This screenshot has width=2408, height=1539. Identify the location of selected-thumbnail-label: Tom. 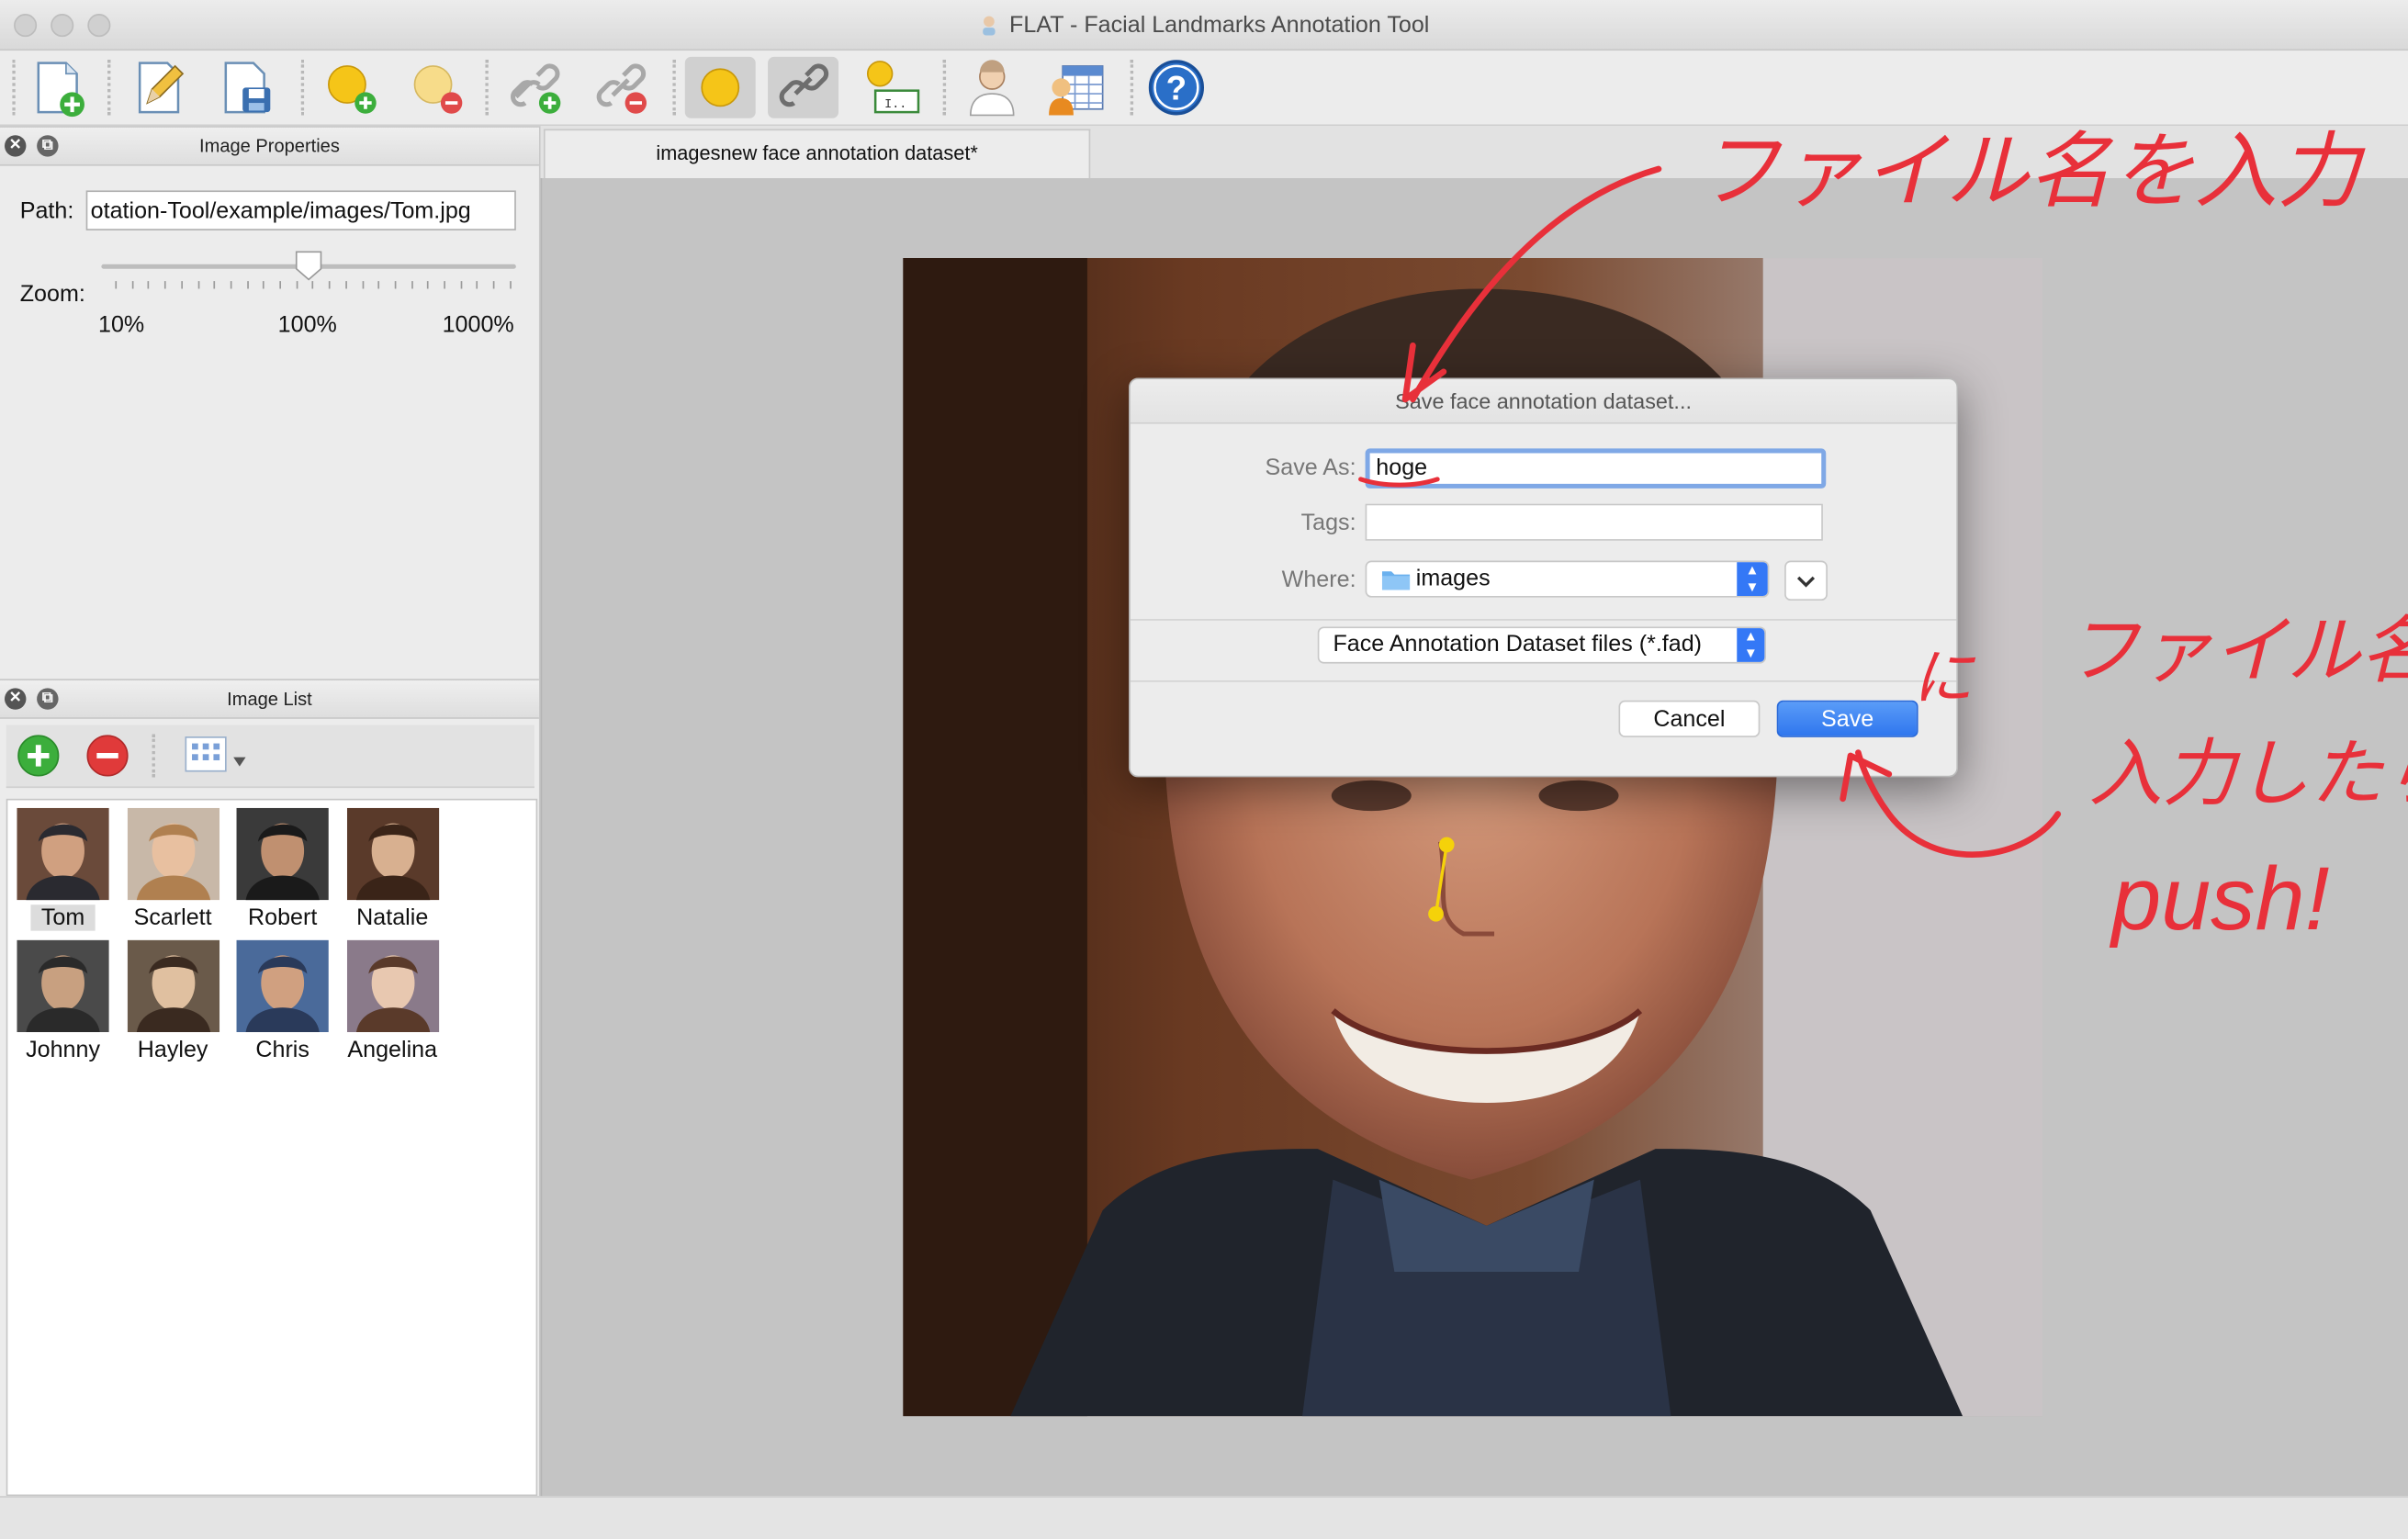
(63, 917).